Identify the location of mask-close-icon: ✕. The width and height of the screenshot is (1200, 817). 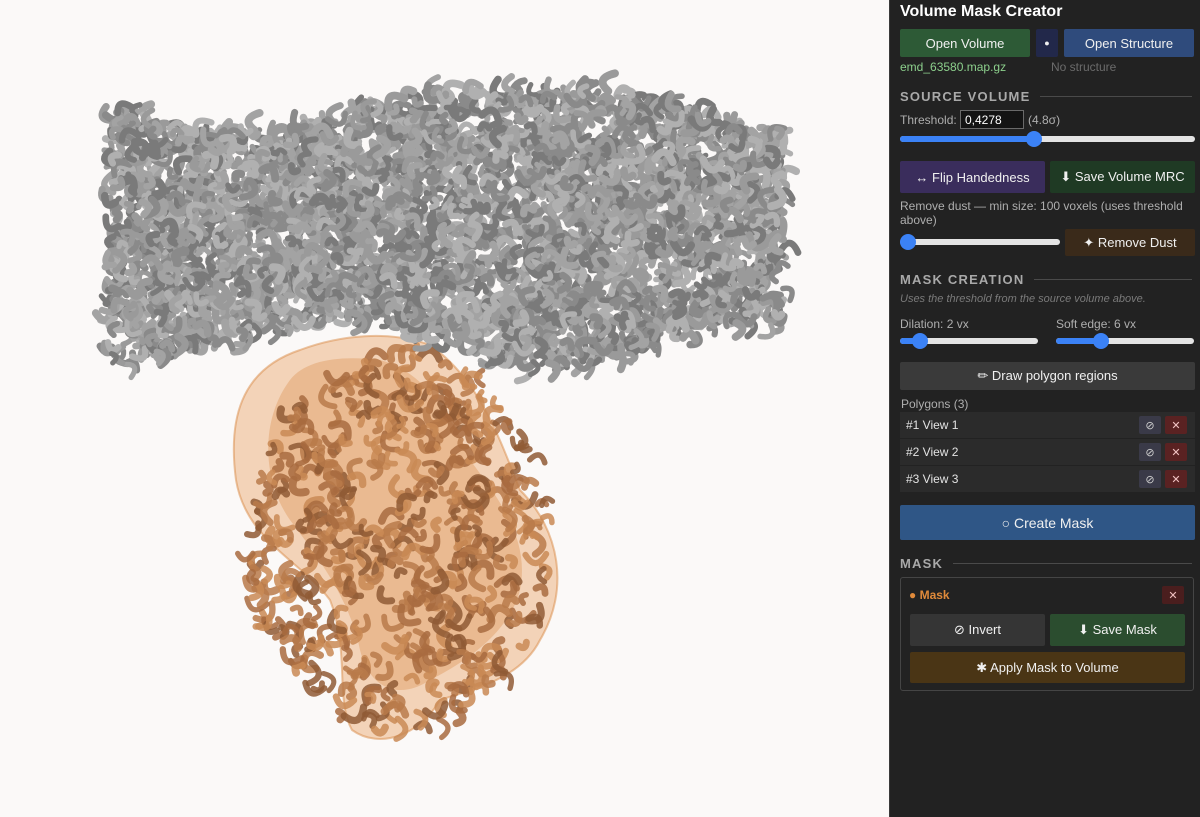
(1173, 595).